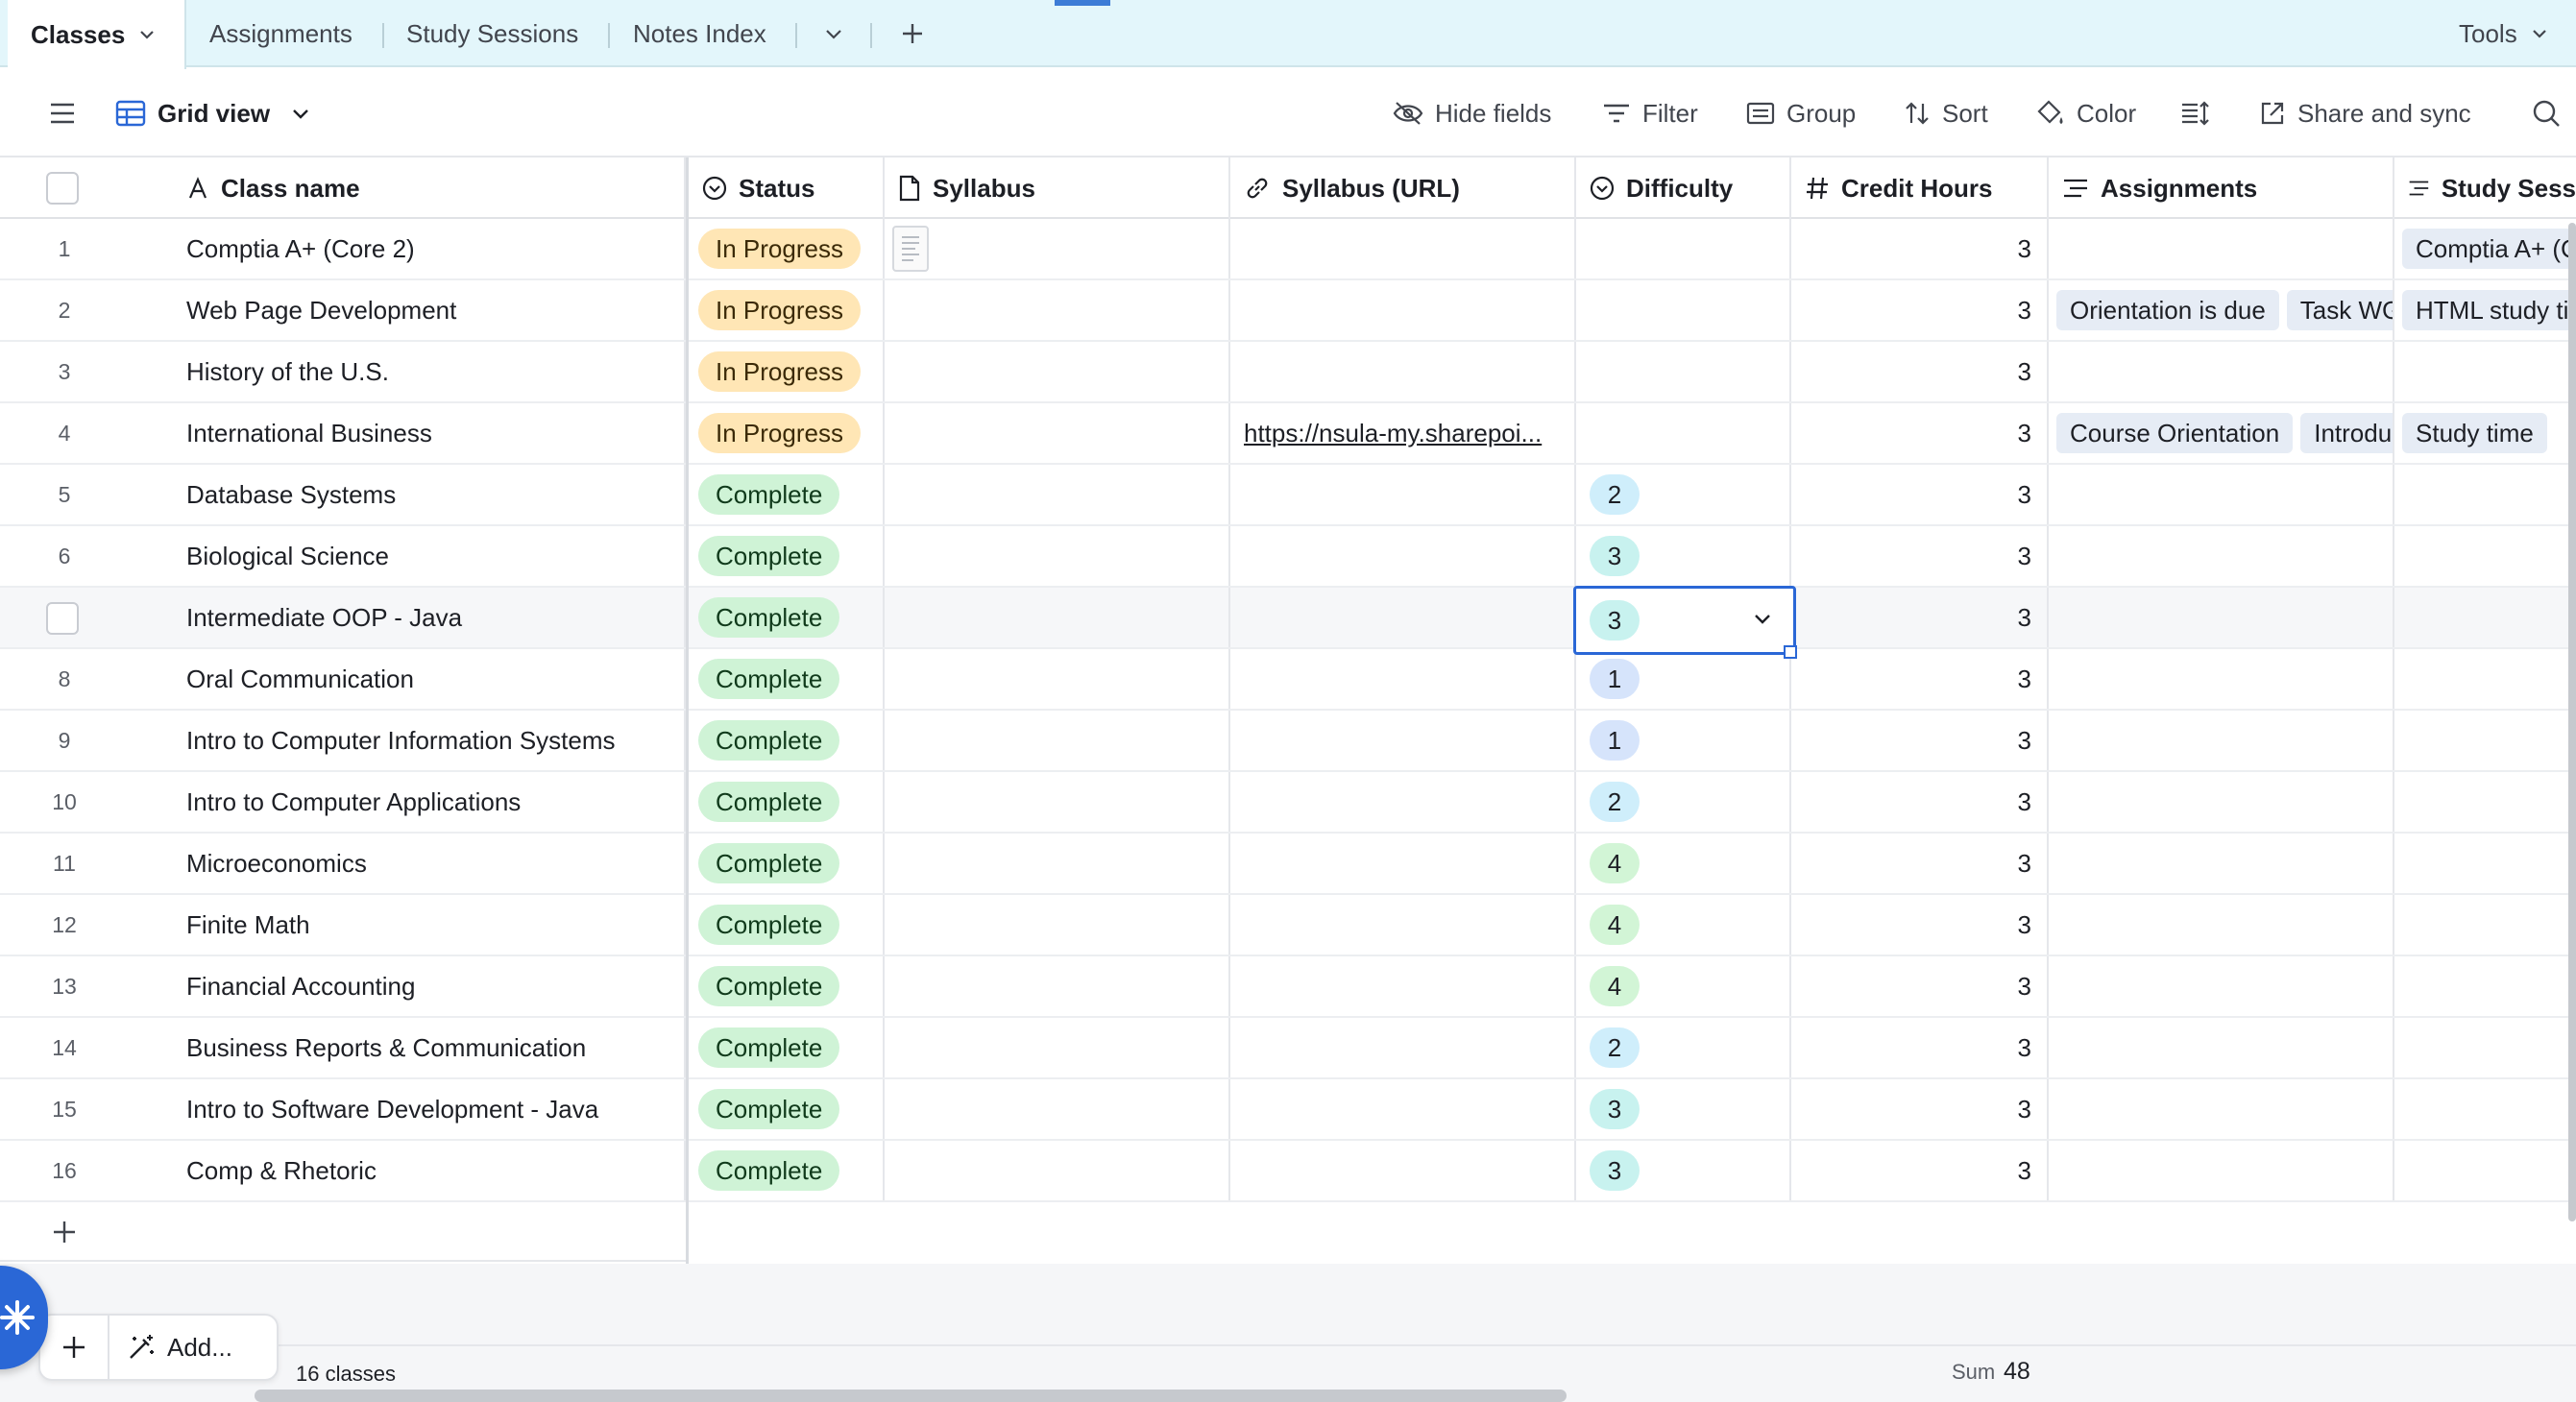 The height and width of the screenshot is (1402, 2576). Describe the element at coordinates (429, 740) in the screenshot. I see `class-name-cell: Intro to Computer Information Systems` at that location.